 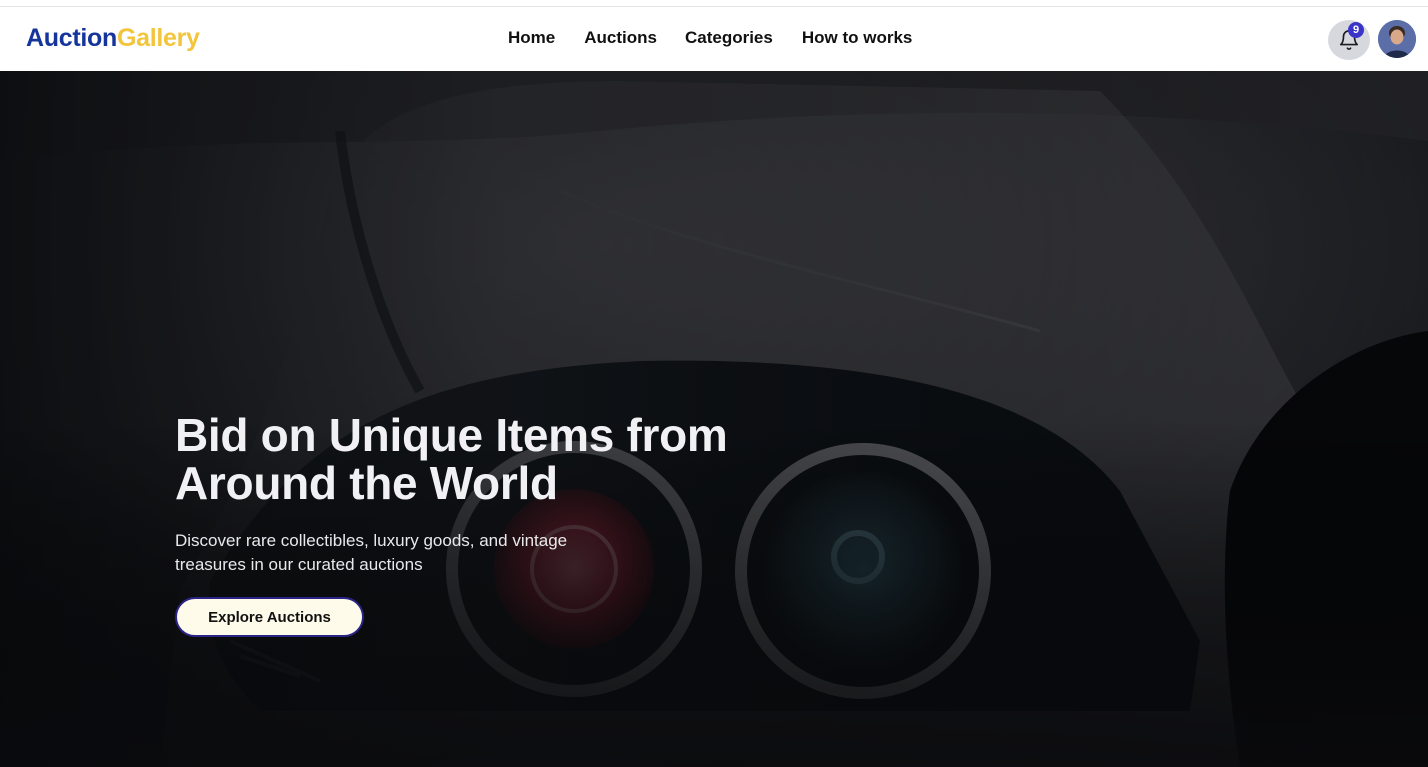 What do you see at coordinates (299, 564) in the screenshot?
I see `hero-subtitle-line-2: treasures in our curated auctions` at bounding box center [299, 564].